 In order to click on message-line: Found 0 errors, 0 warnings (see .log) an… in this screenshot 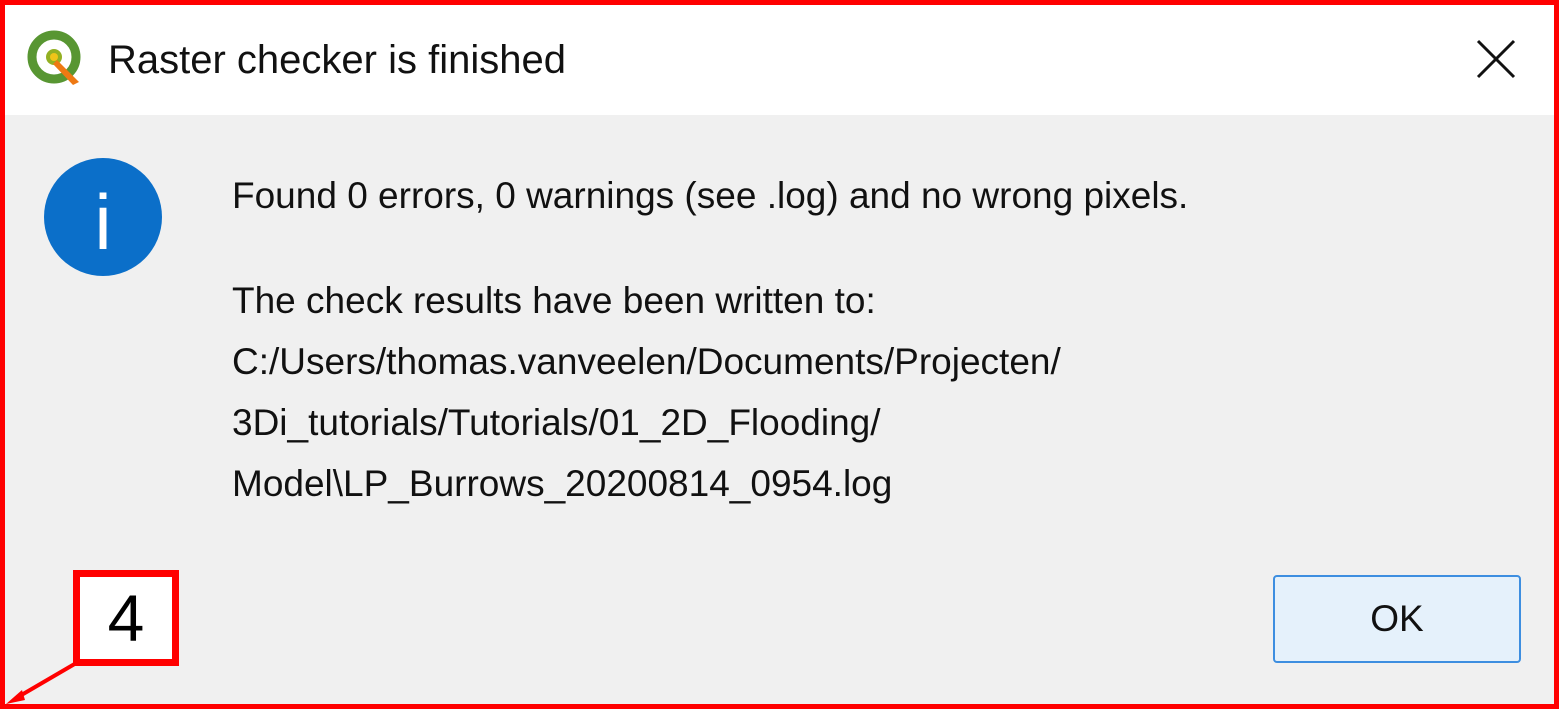, I will do `click(710, 195)`.